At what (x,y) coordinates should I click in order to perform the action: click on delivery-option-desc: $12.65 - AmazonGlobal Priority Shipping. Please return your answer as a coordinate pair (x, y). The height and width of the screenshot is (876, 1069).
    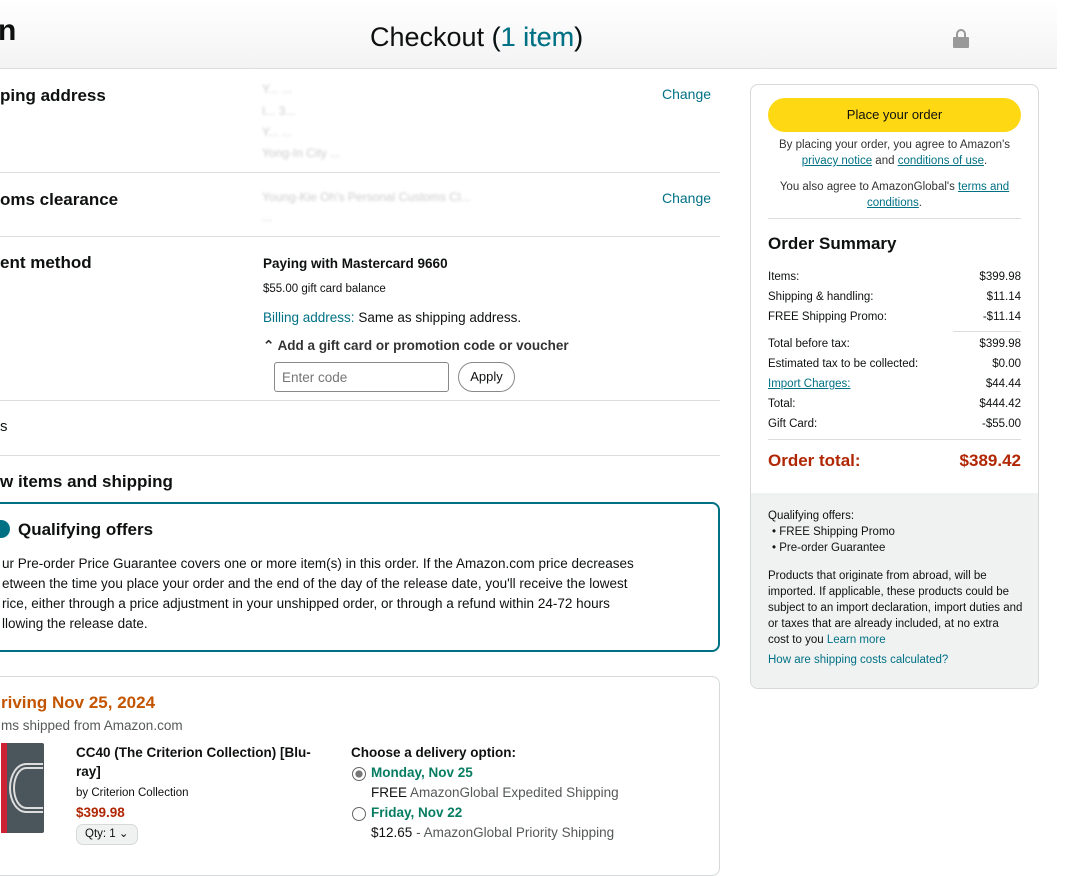
    Looking at the image, I should click on (492, 832).